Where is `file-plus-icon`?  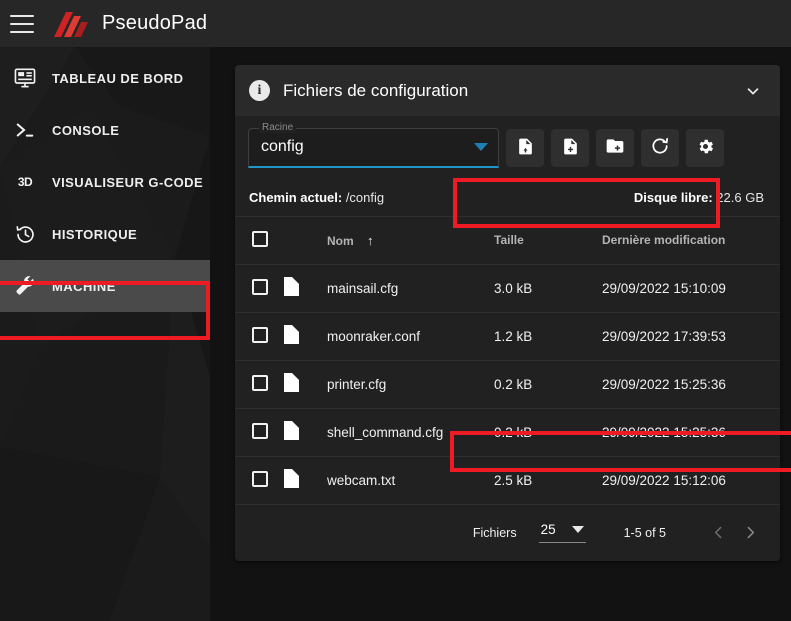 file-plus-icon is located at coordinates (570, 148).